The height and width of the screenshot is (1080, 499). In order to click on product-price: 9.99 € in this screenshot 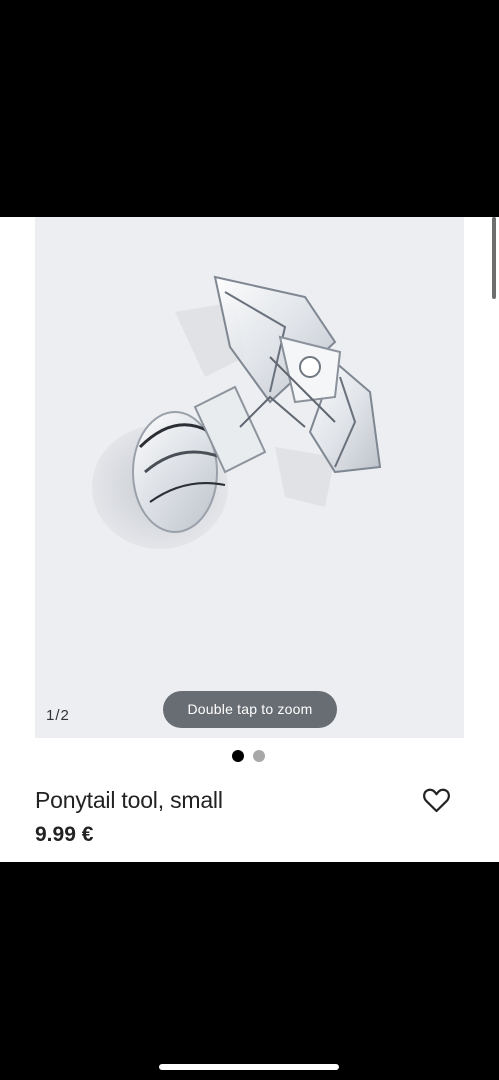, I will do `click(64, 834)`.